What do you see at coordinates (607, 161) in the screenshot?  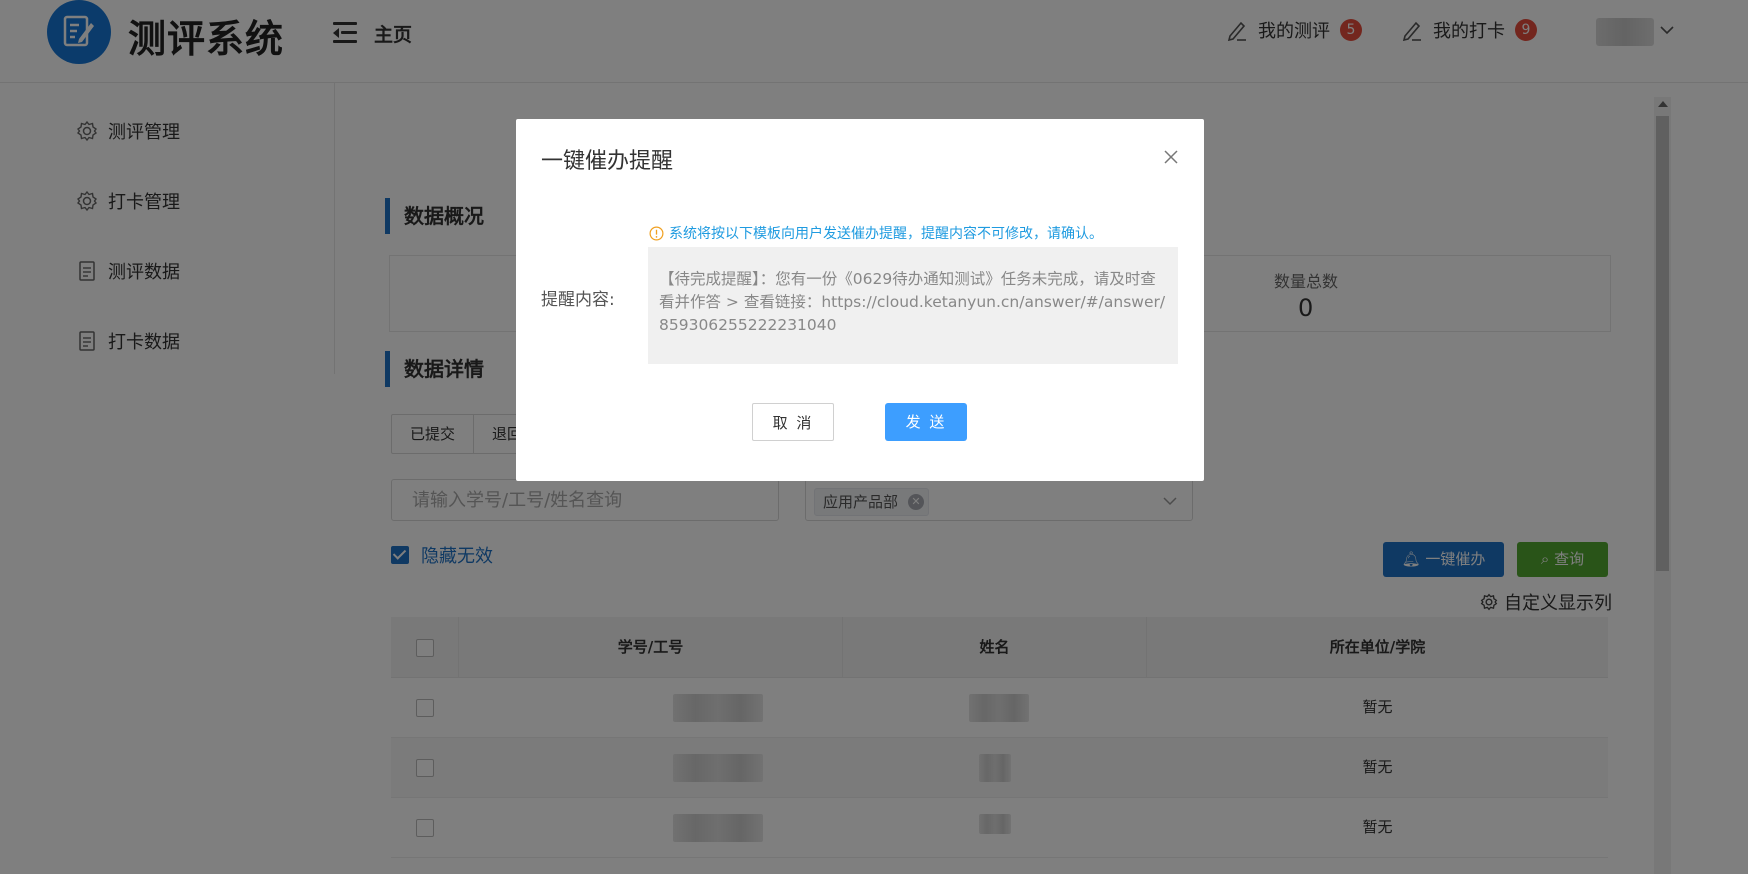 I see `dialog-title: 一键催办提醒` at bounding box center [607, 161].